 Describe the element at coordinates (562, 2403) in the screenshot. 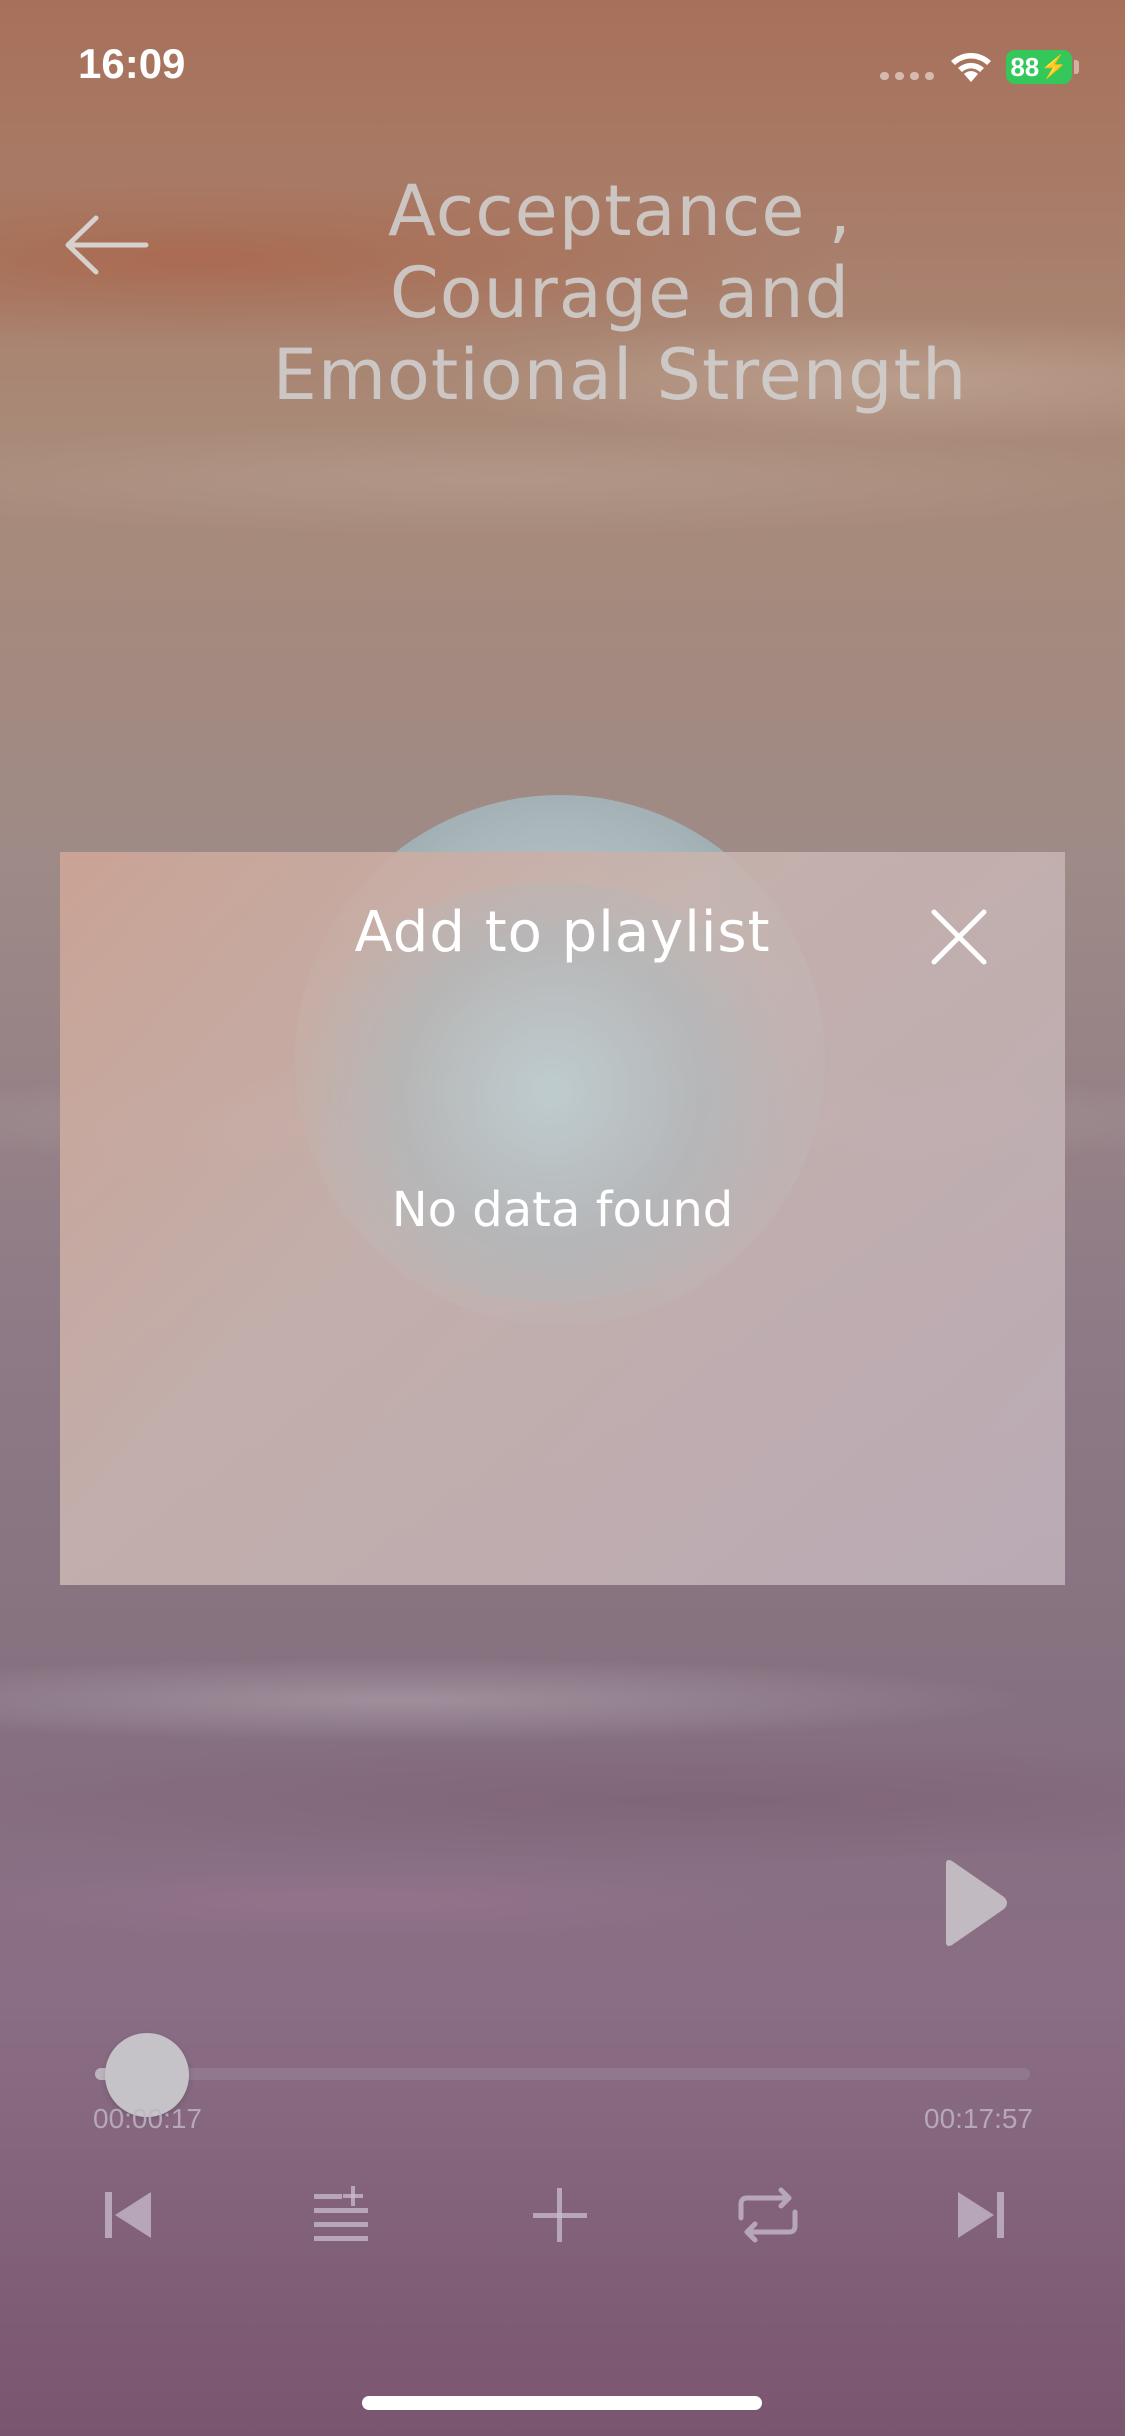

I see `home-indicator` at that location.